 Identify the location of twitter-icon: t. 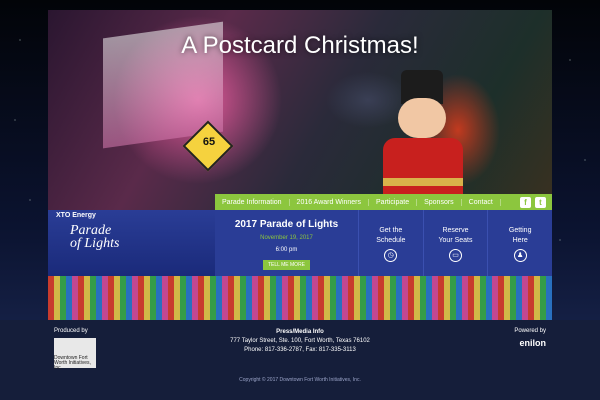
(540, 202).